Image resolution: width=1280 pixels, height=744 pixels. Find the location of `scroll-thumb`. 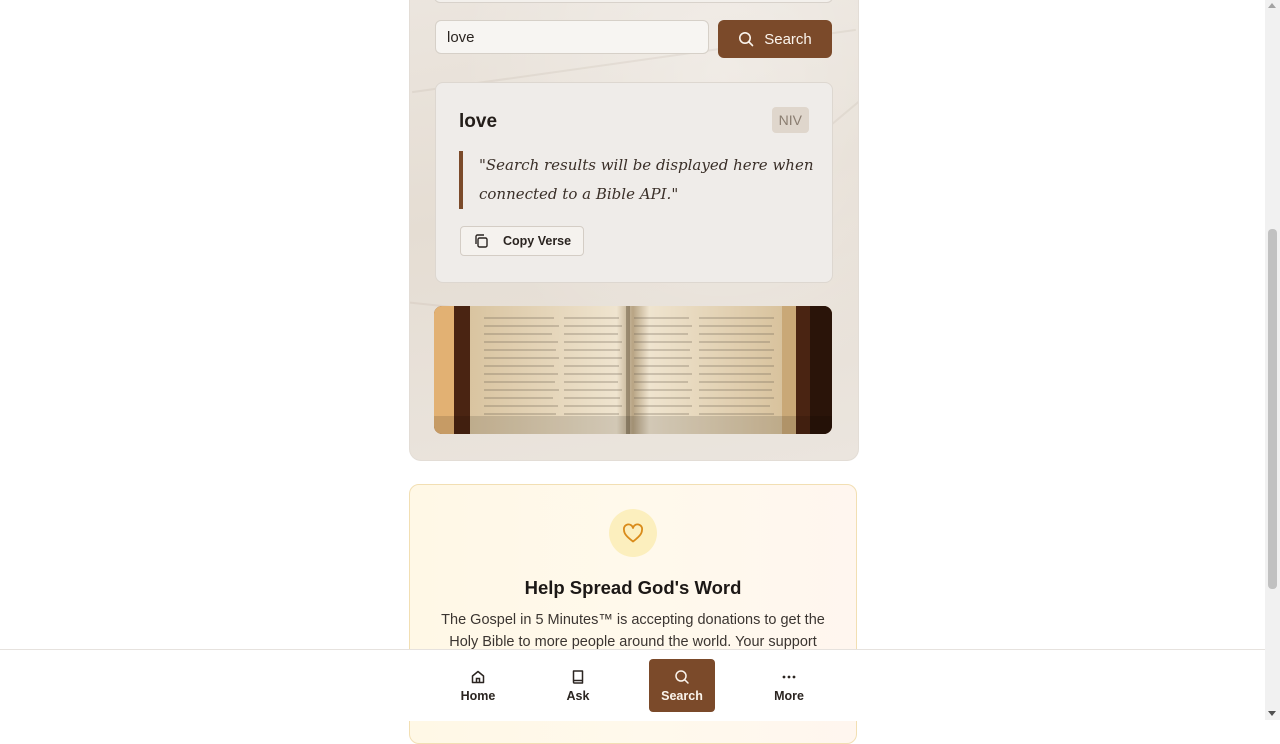

scroll-thumb is located at coordinates (1272, 409).